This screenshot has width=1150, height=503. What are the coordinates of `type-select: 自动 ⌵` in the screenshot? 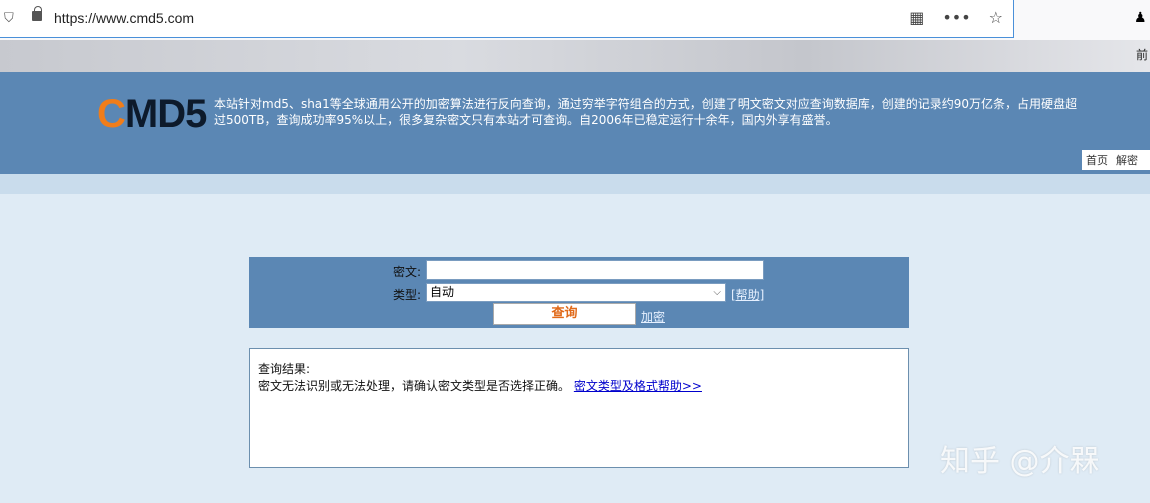 It's located at (576, 292).